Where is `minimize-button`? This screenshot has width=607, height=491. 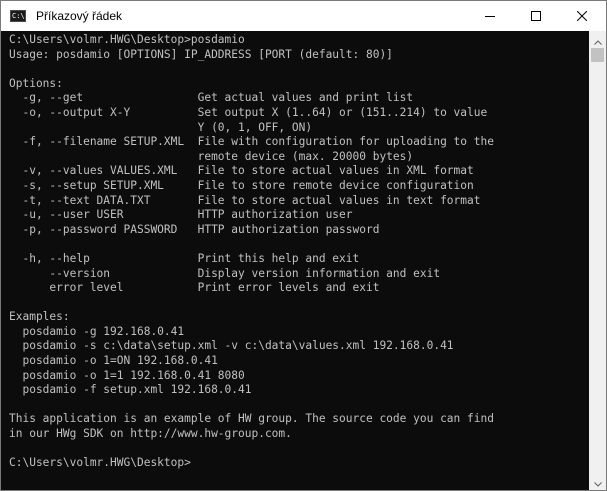 minimize-button is located at coordinates (490, 16).